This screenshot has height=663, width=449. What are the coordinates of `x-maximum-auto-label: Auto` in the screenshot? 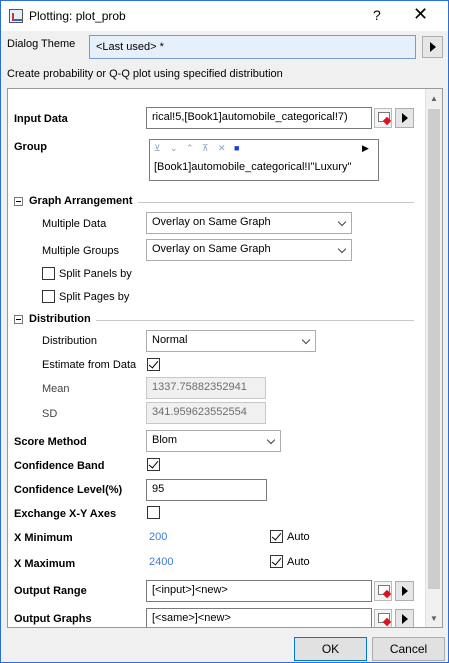 It's located at (298, 562).